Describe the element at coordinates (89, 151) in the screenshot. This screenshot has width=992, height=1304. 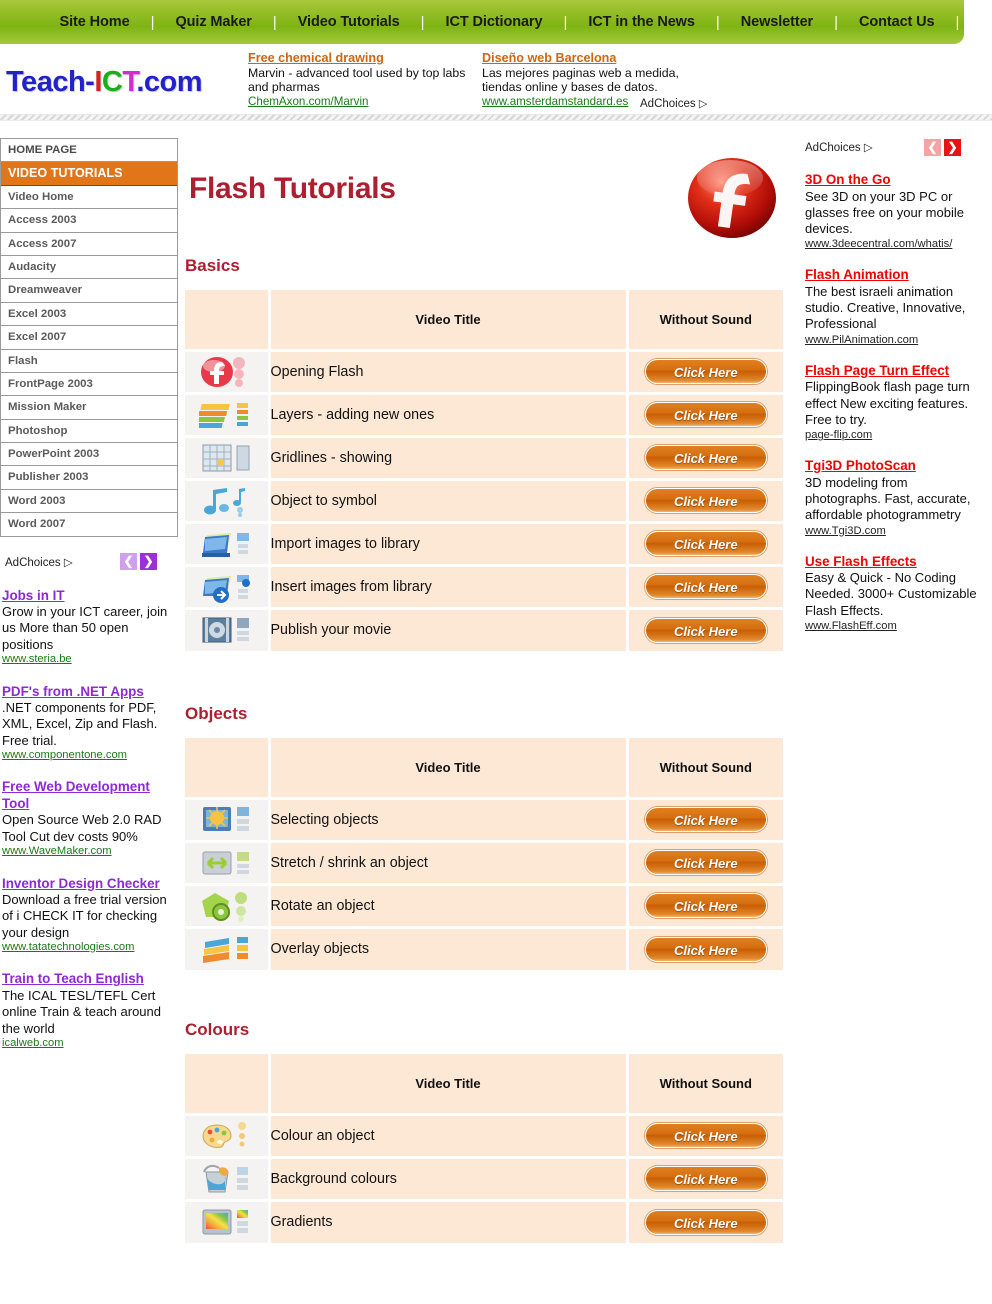
I see `sidebar-item-home-page: HOME PAGE` at that location.